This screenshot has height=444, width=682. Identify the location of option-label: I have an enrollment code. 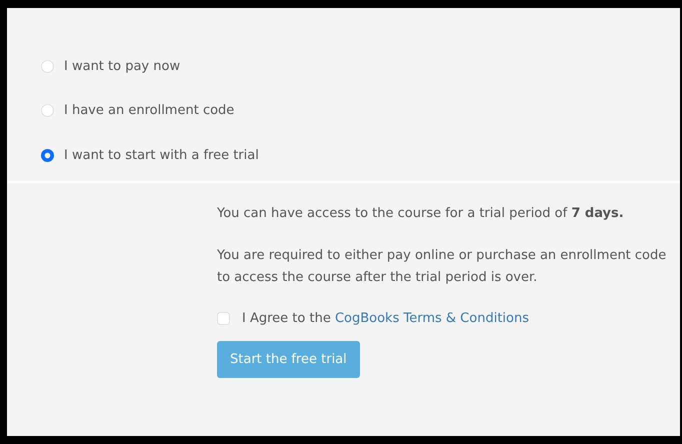
(149, 110).